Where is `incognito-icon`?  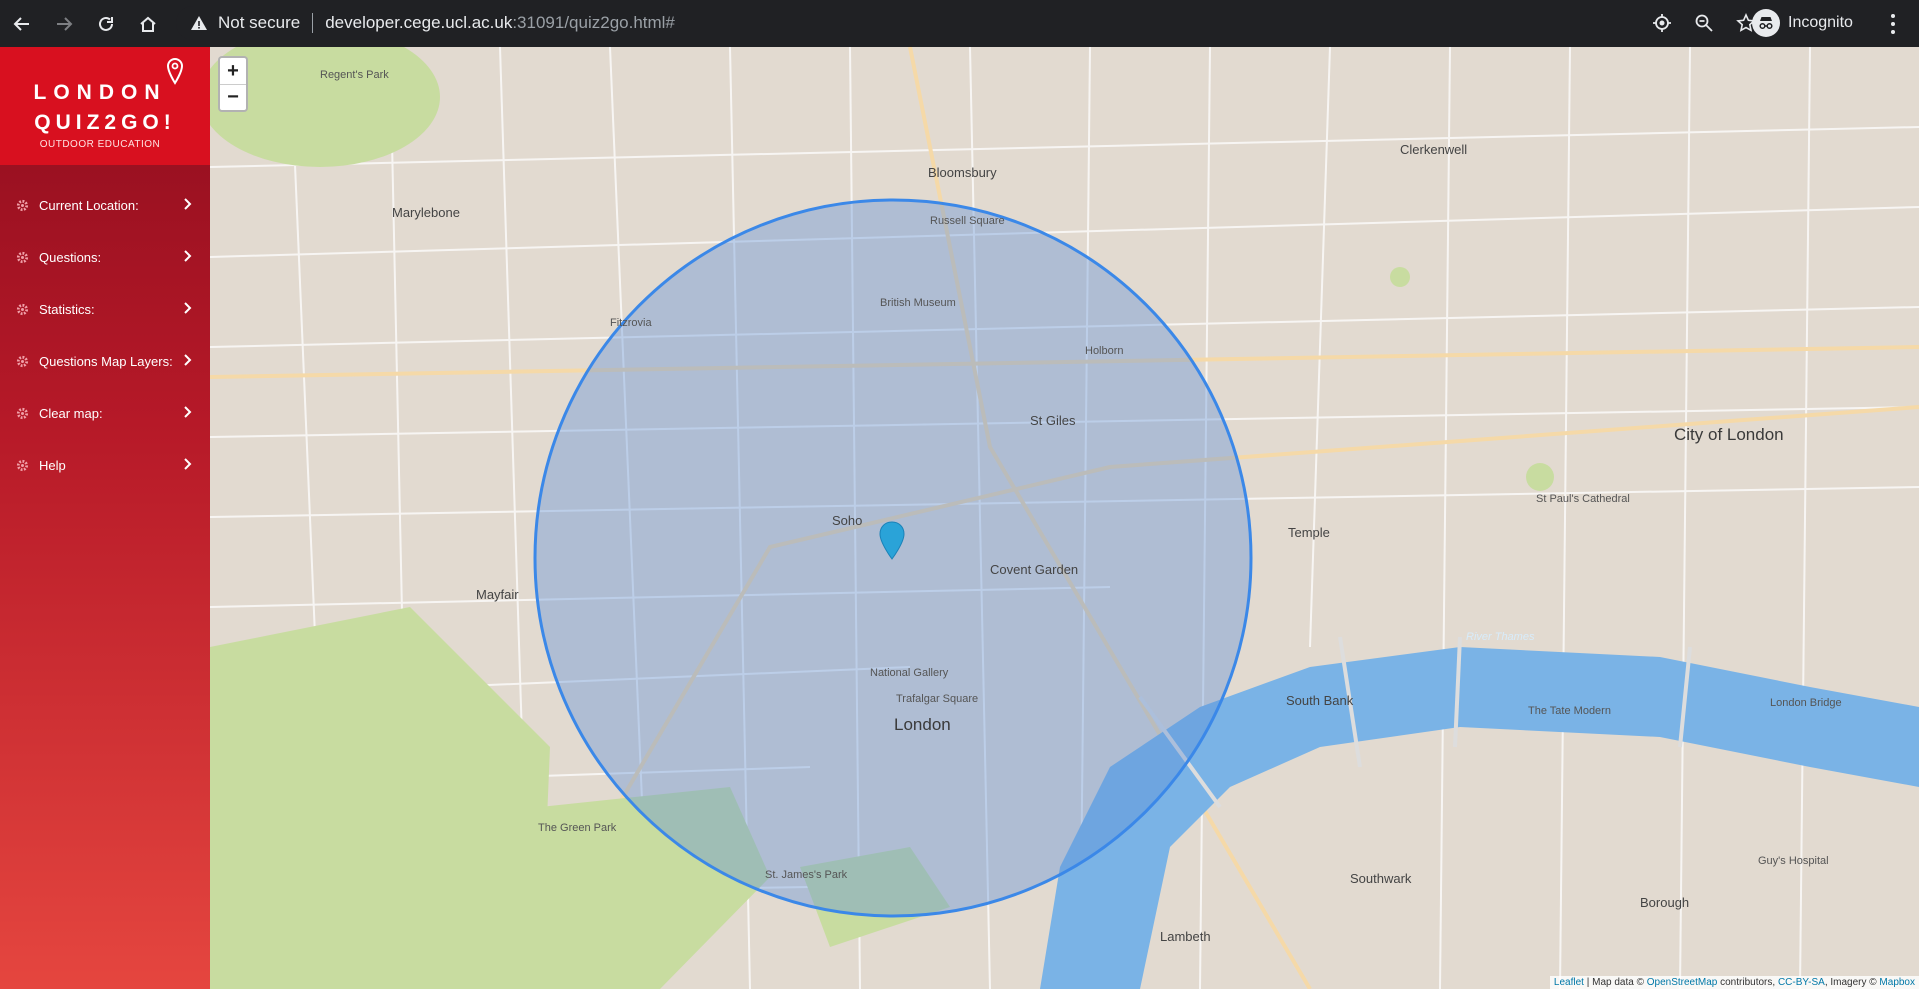 incognito-icon is located at coordinates (1766, 23).